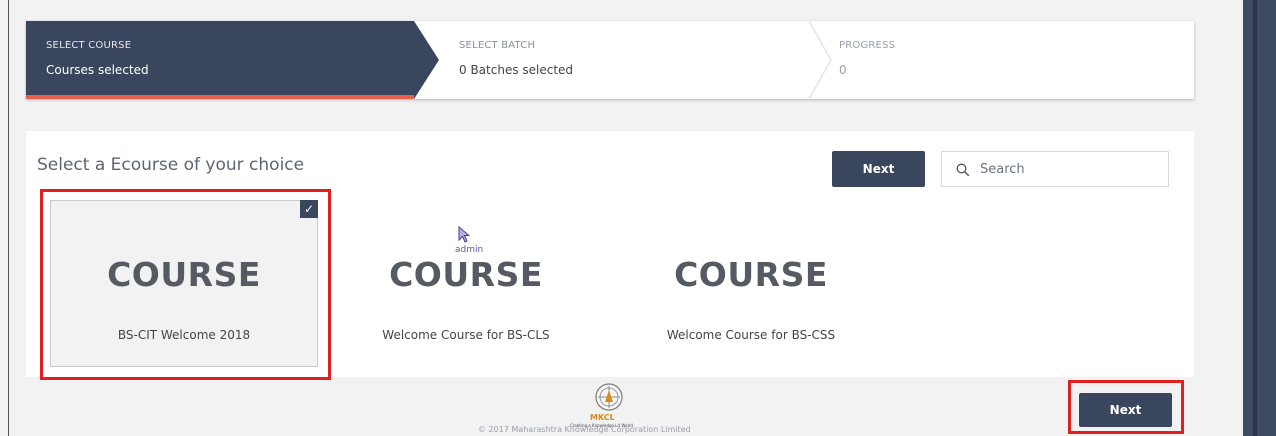 This screenshot has width=1276, height=436. Describe the element at coordinates (1002, 169) in the screenshot. I see `search-placeholder: Search` at that location.